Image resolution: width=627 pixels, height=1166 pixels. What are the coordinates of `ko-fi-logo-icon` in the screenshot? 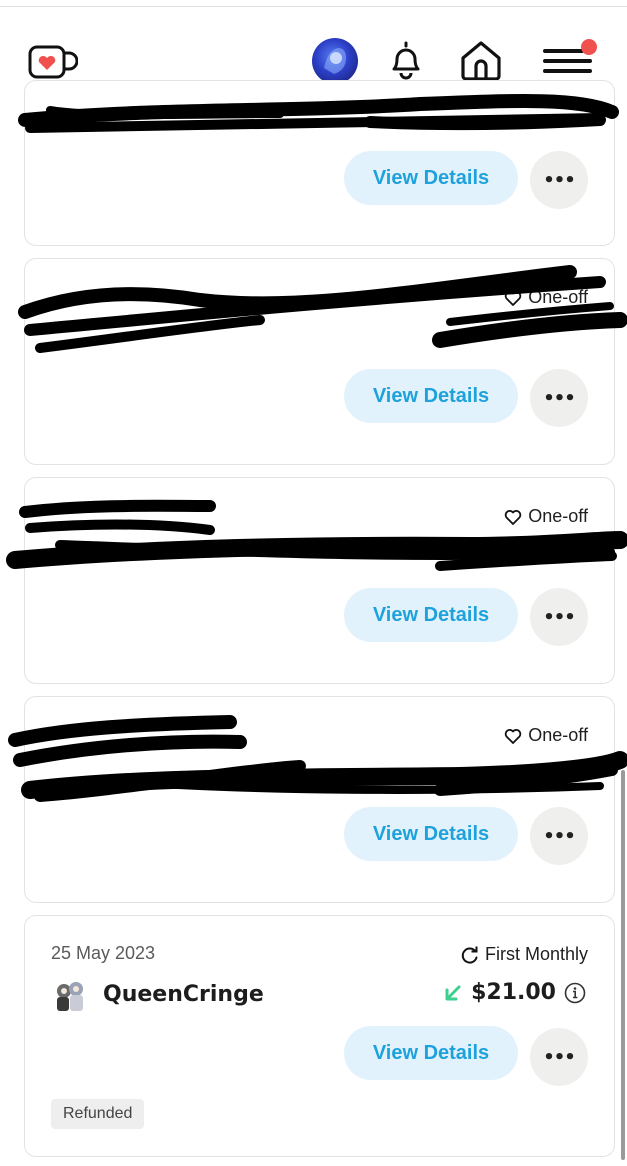 It's located at (53, 63).